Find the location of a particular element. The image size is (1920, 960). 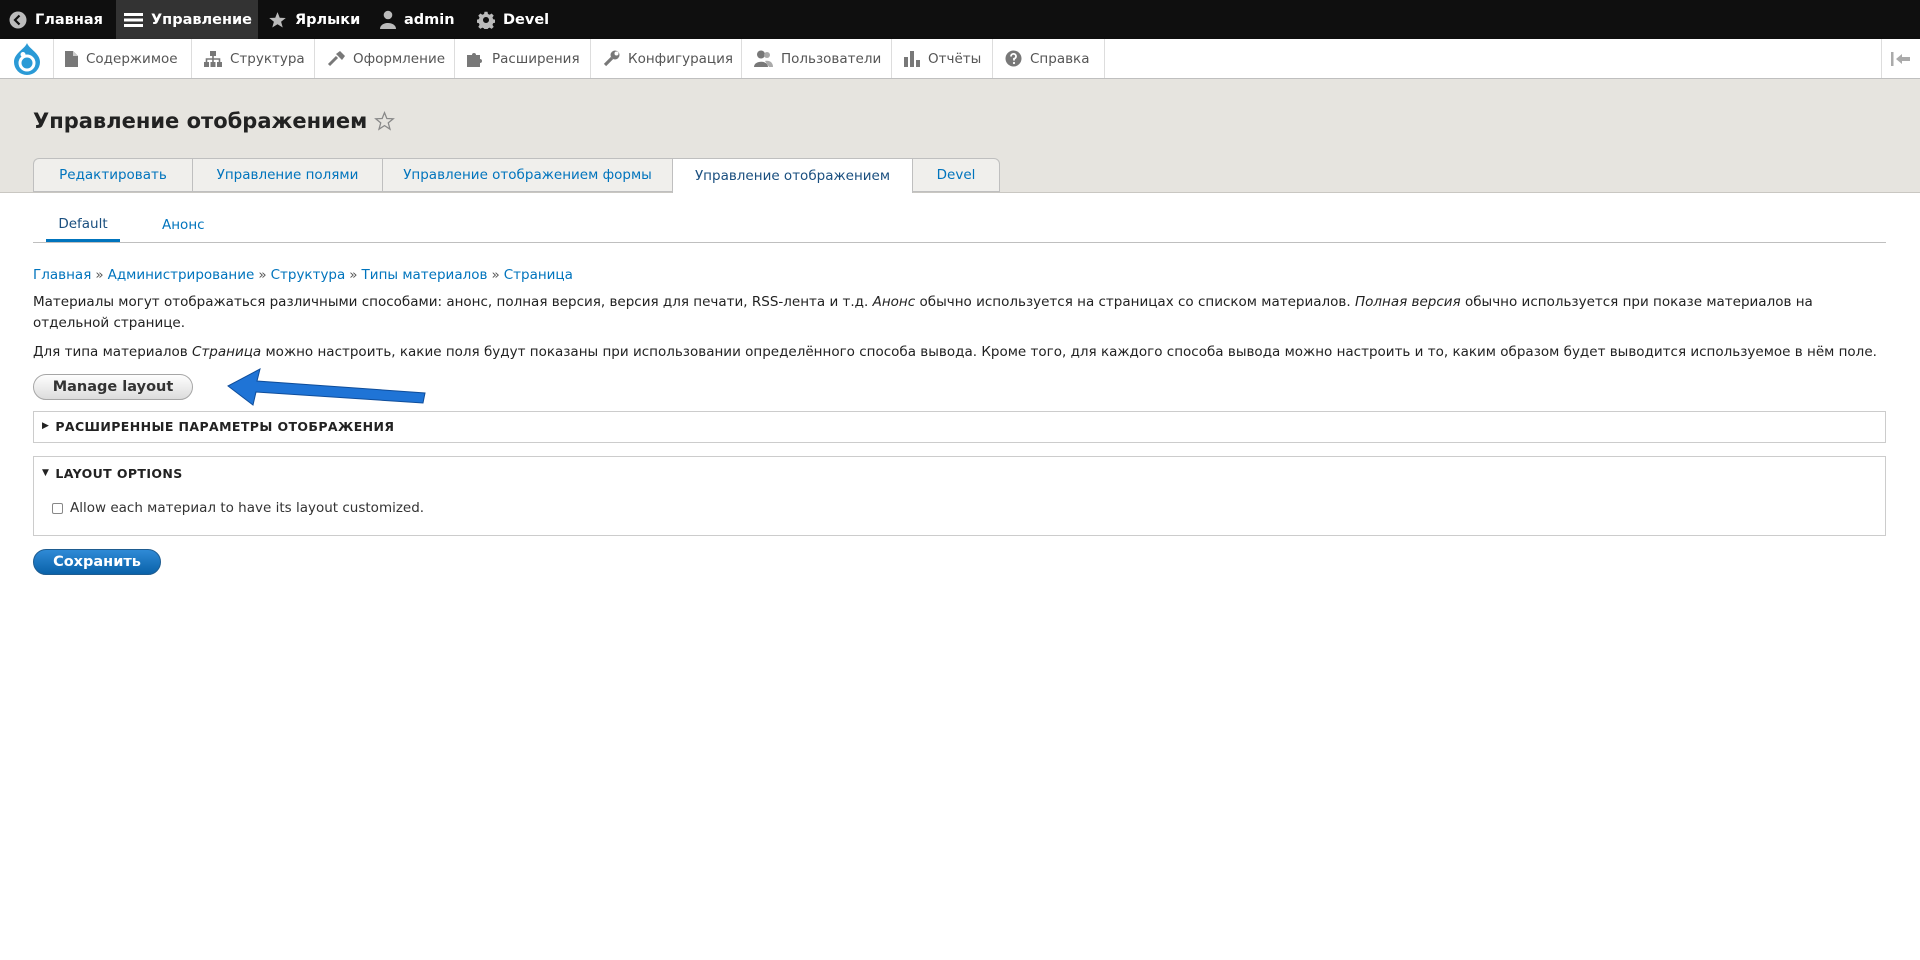

advanced-display-settings-summary: ▶ РАСШИРЕННЫЕ ПАРАМЕТРЫ ОТОБРАЖЕНИЯ is located at coordinates (959, 426).